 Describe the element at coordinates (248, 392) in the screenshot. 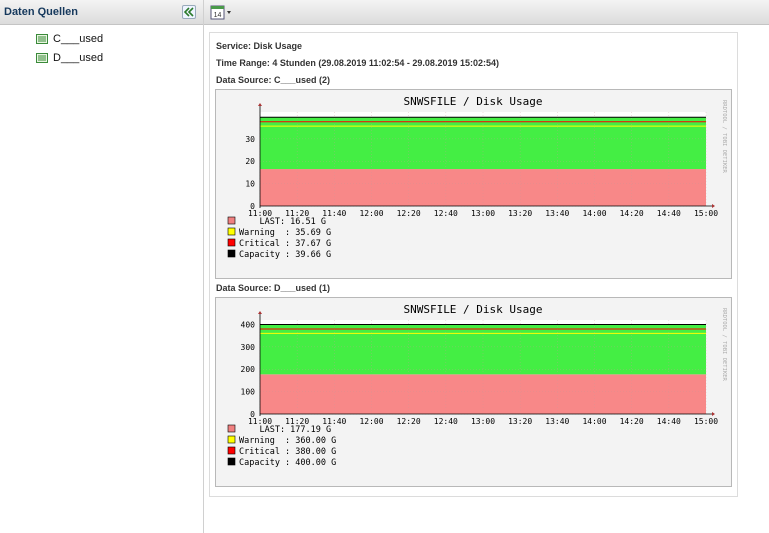

I see `y-tick-label: 100` at that location.